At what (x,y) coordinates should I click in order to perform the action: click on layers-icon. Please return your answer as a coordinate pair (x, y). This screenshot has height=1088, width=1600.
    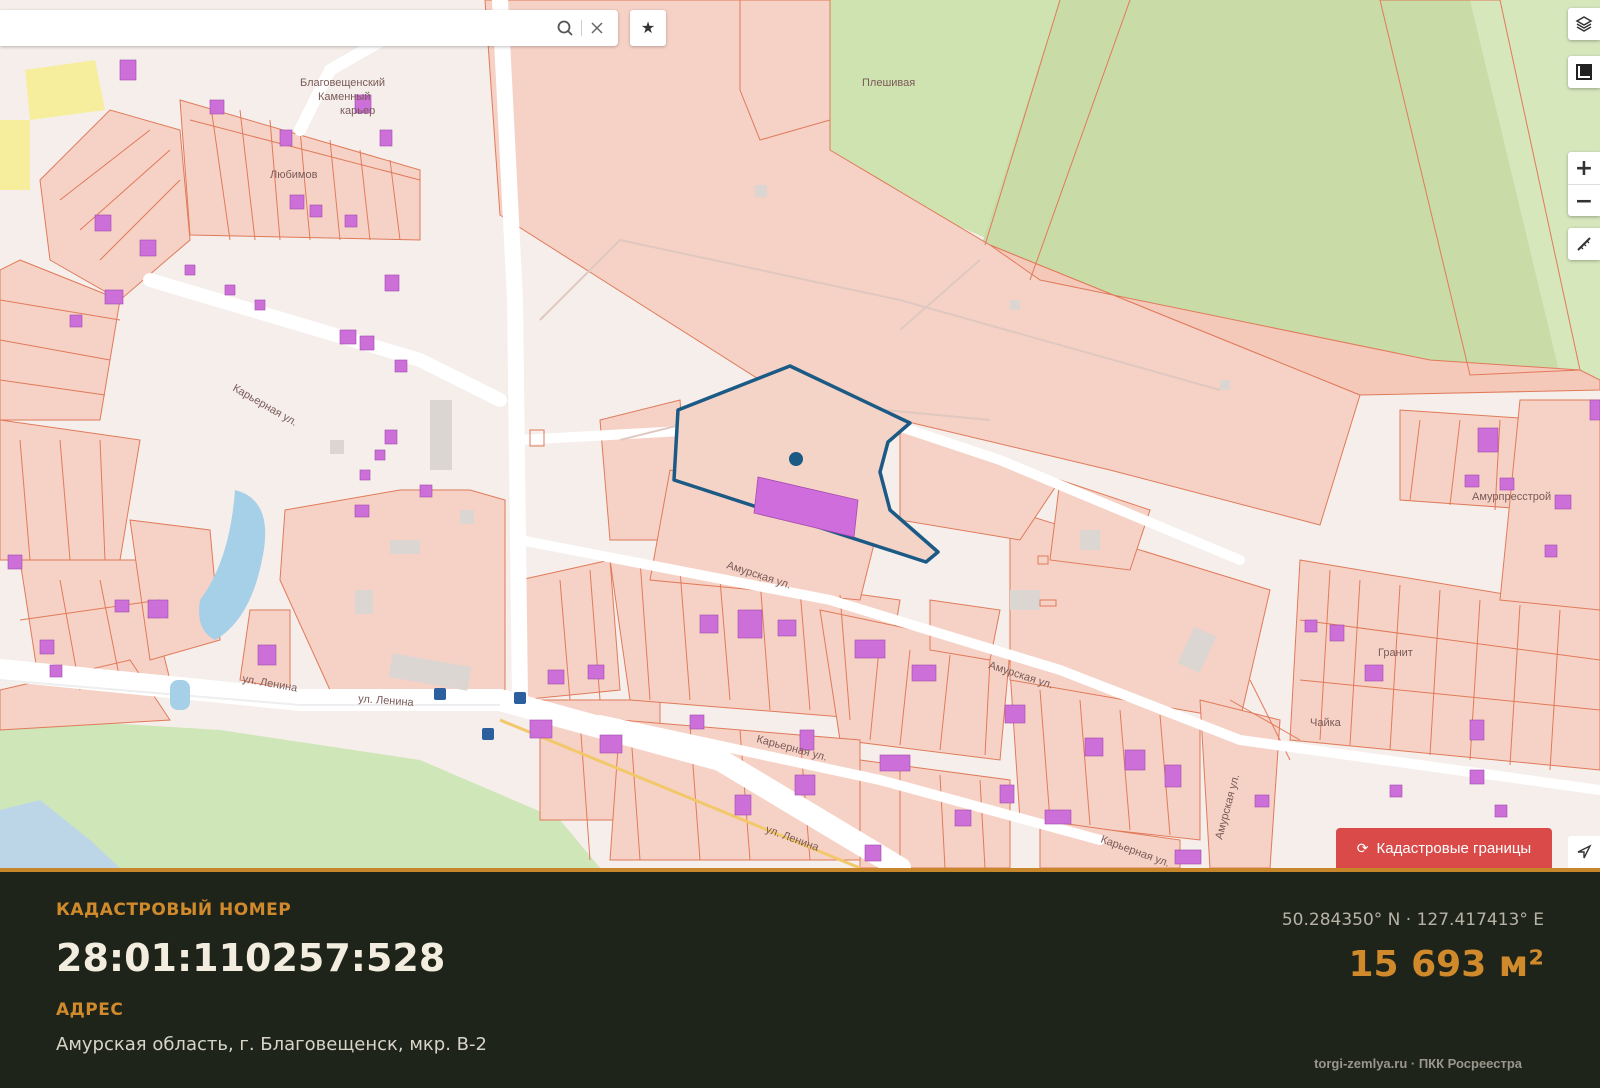
    Looking at the image, I should click on (1584, 24).